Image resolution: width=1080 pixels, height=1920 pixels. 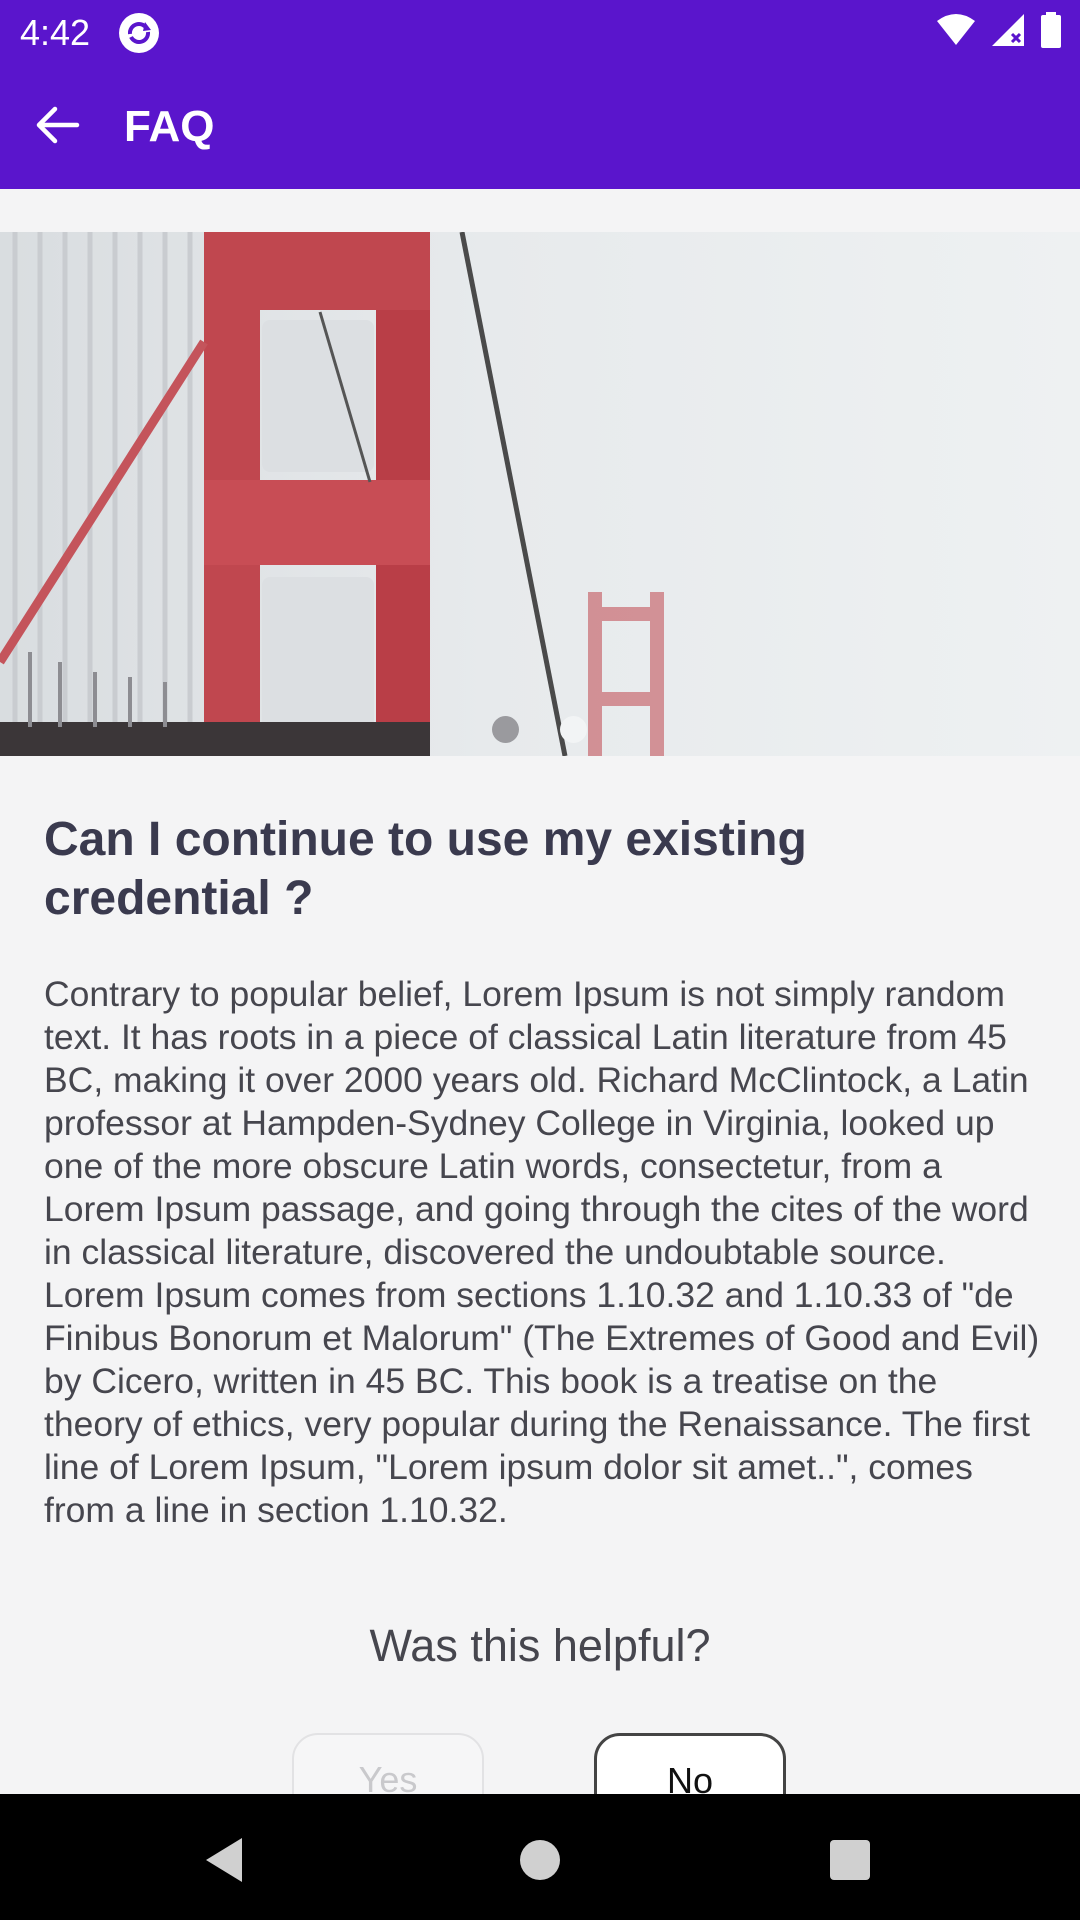 I want to click on status-icons, so click(x=999, y=32).